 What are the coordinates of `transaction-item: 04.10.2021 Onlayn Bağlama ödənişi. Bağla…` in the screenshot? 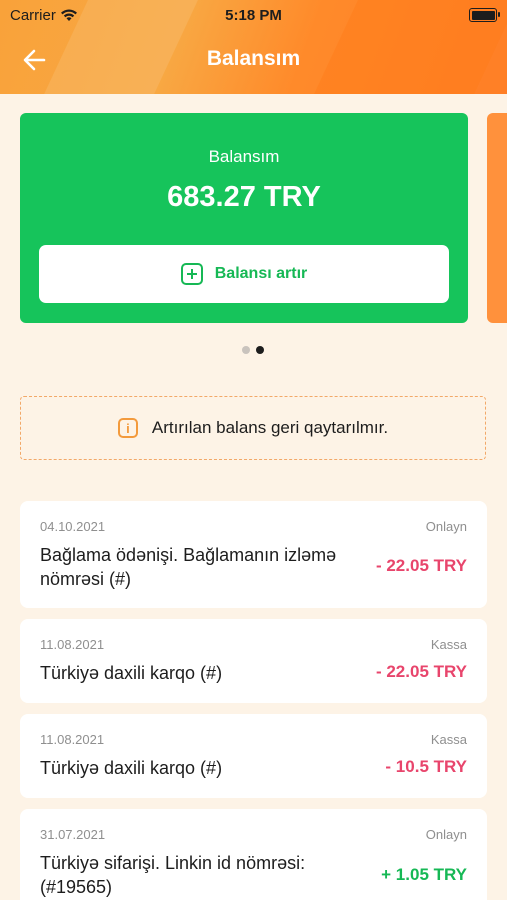 It's located at (253, 554).